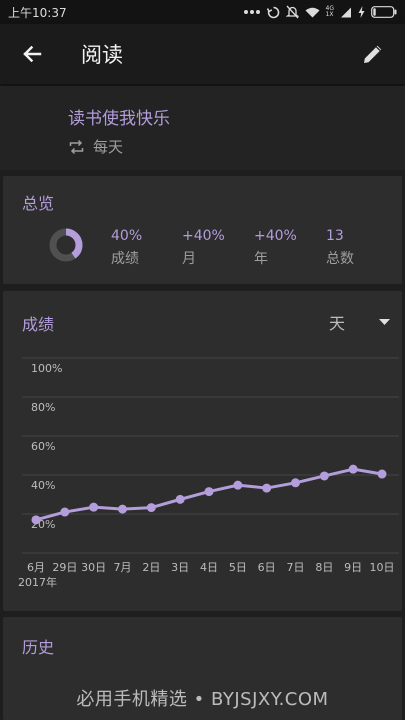  Describe the element at coordinates (267, 567) in the screenshot. I see `x-tick-label: 6日` at that location.